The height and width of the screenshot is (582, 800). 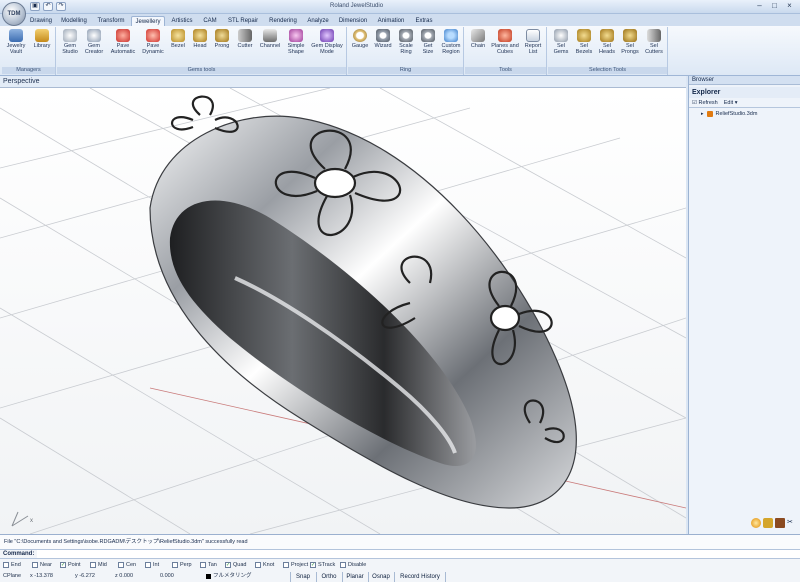 I want to click on tab-transform: Transform, so click(x=111, y=21).